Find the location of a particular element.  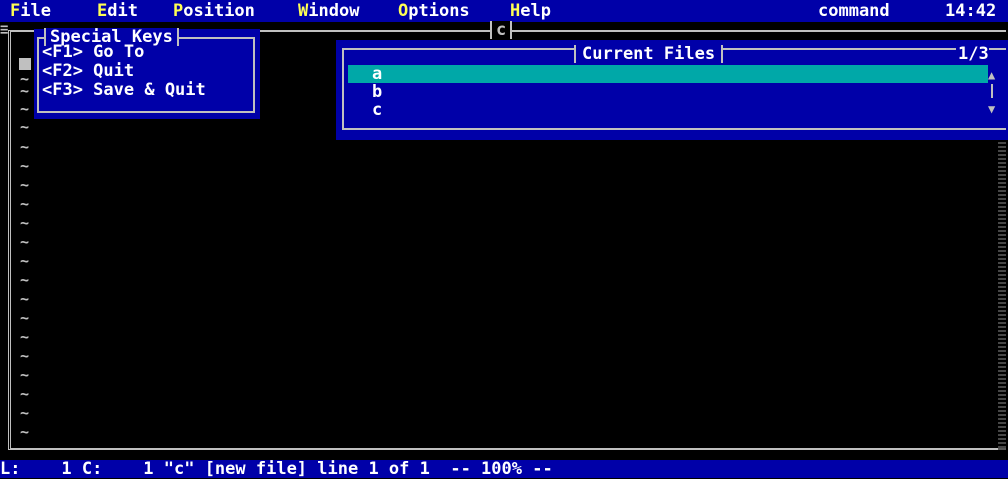

file-item-b: b is located at coordinates (668, 92).